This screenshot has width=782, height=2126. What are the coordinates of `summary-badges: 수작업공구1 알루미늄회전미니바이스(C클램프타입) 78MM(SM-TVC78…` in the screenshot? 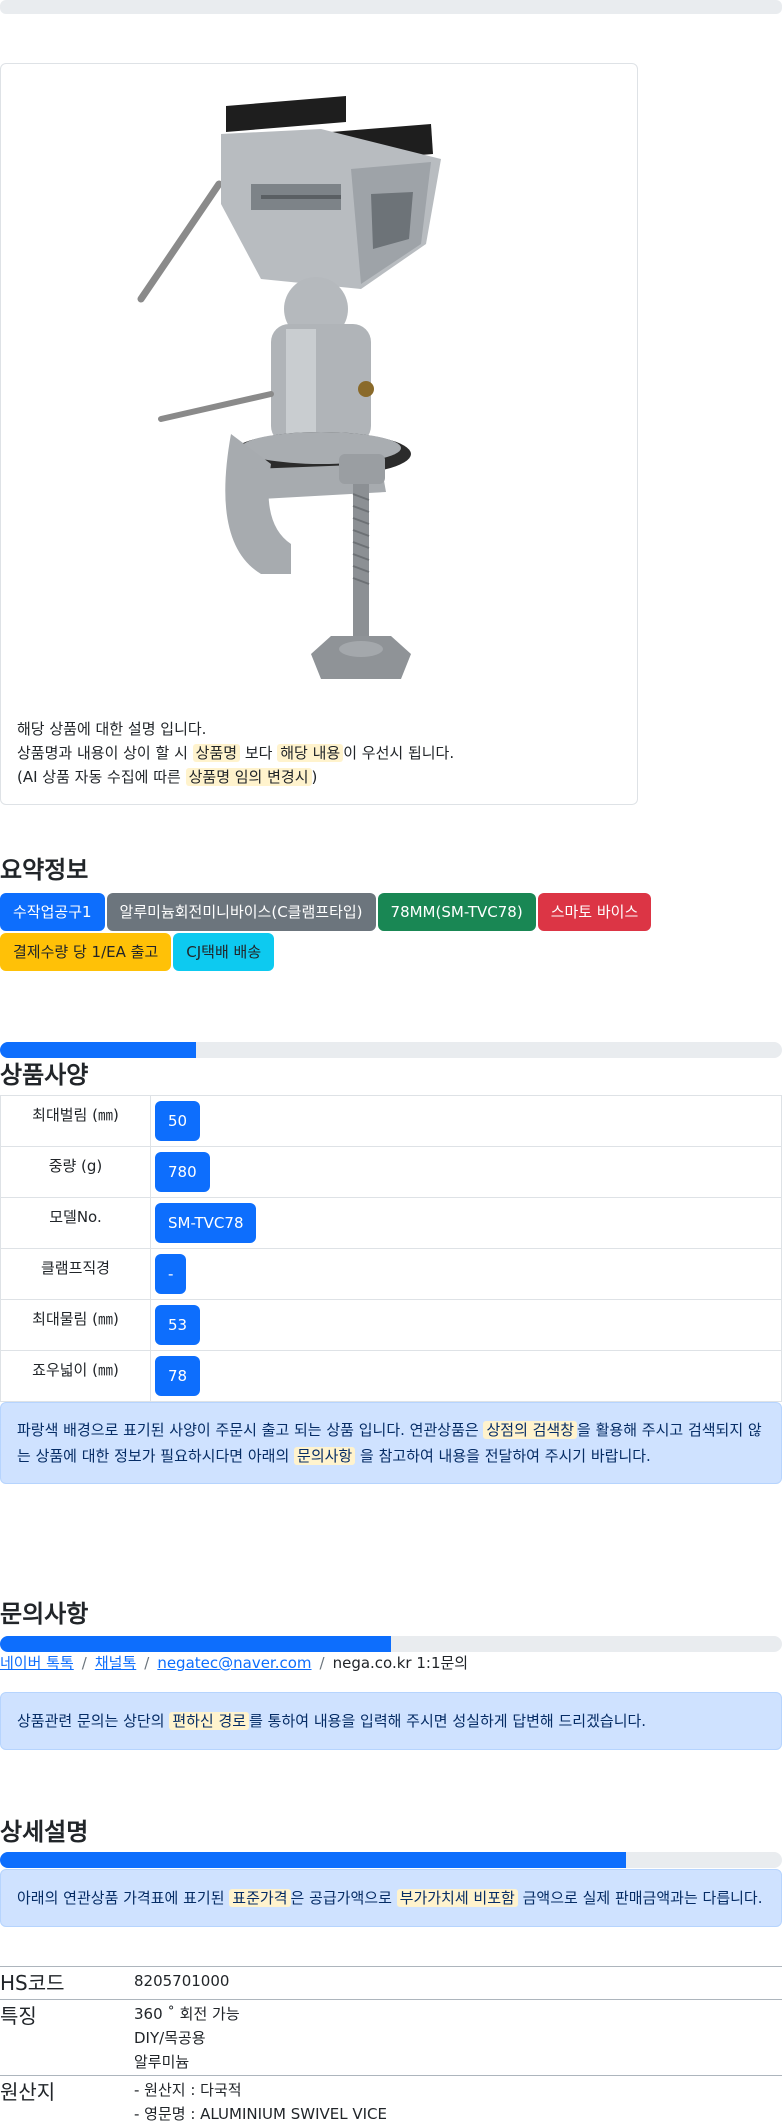 It's located at (350, 932).